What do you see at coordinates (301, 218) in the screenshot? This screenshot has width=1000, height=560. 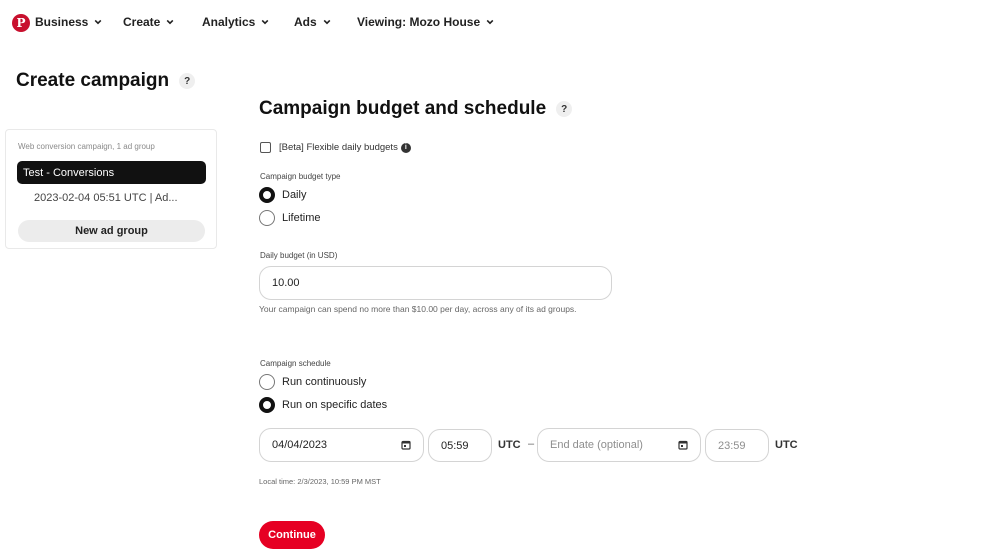 I see `radio-lifetime-label: Lifetime` at bounding box center [301, 218].